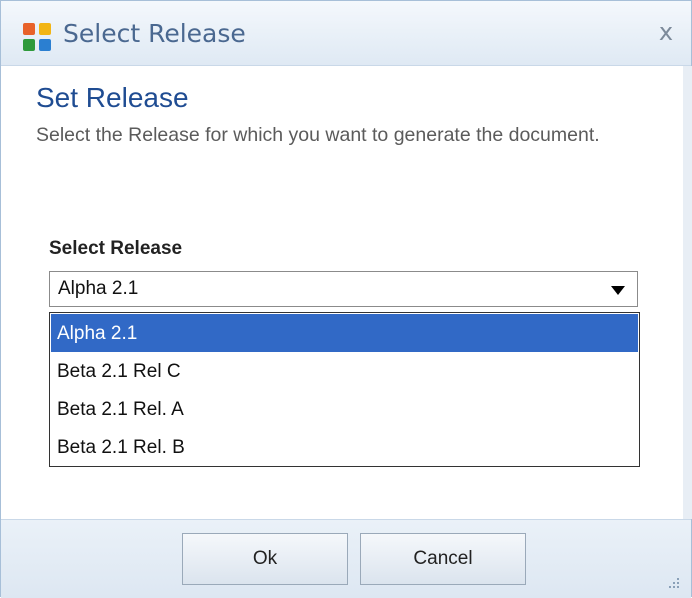 This screenshot has height=598, width=692. What do you see at coordinates (344, 409) in the screenshot?
I see `dropdown-option: Beta 2.1 Rel. A` at bounding box center [344, 409].